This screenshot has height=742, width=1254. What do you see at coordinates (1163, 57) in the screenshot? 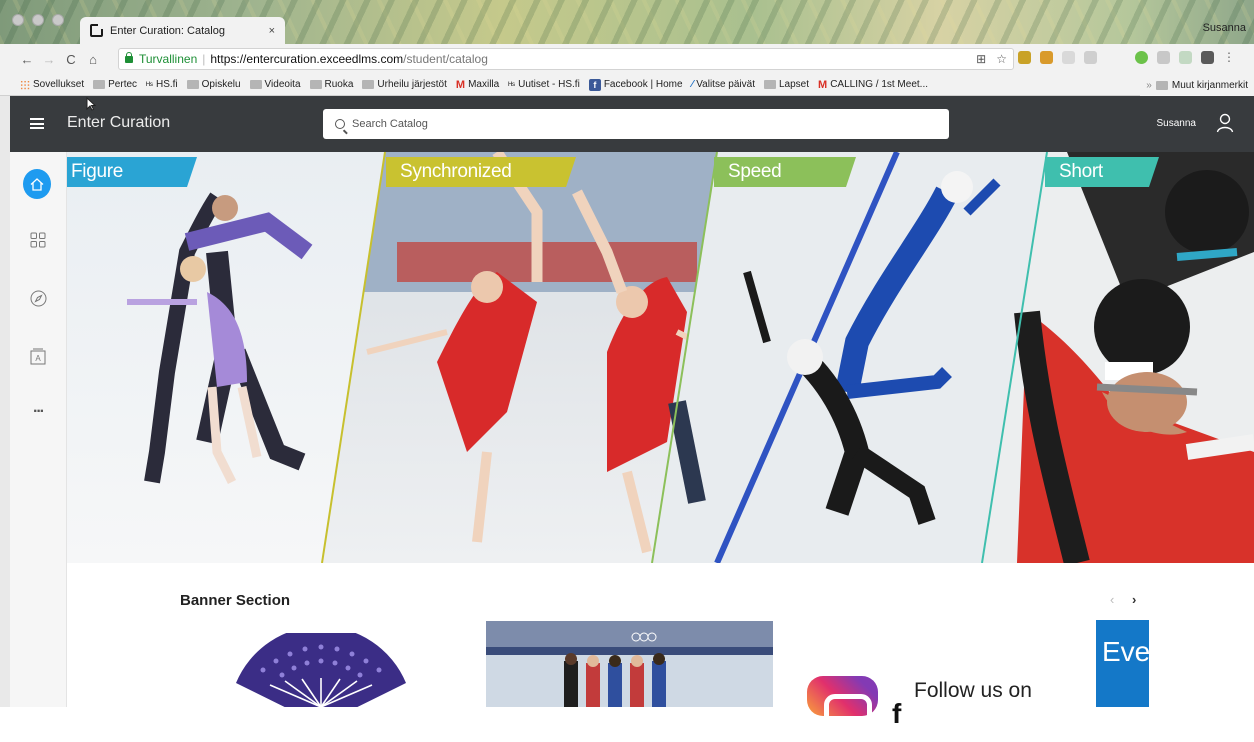
I see `extension-mail-icon` at bounding box center [1163, 57].